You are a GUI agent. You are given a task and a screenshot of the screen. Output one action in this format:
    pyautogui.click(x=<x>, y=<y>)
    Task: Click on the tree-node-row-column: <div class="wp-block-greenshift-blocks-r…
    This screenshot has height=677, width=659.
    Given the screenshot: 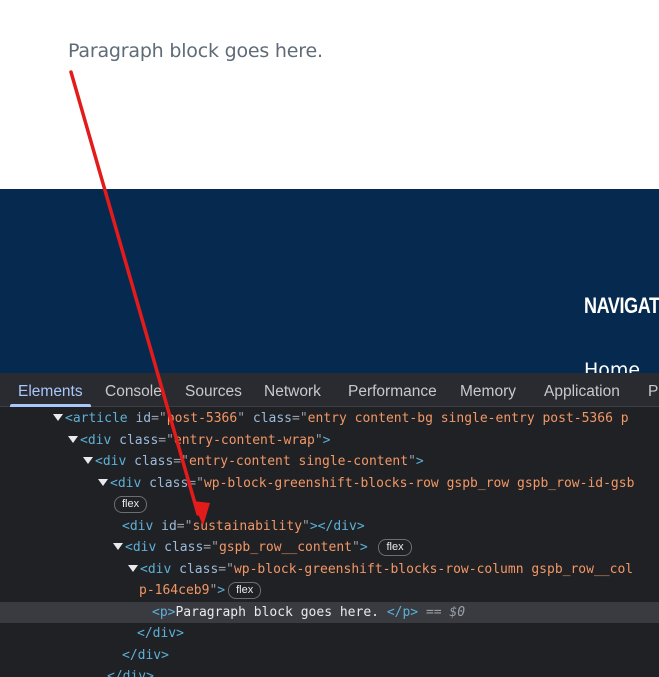 What is the action you would take?
    pyautogui.click(x=329, y=570)
    